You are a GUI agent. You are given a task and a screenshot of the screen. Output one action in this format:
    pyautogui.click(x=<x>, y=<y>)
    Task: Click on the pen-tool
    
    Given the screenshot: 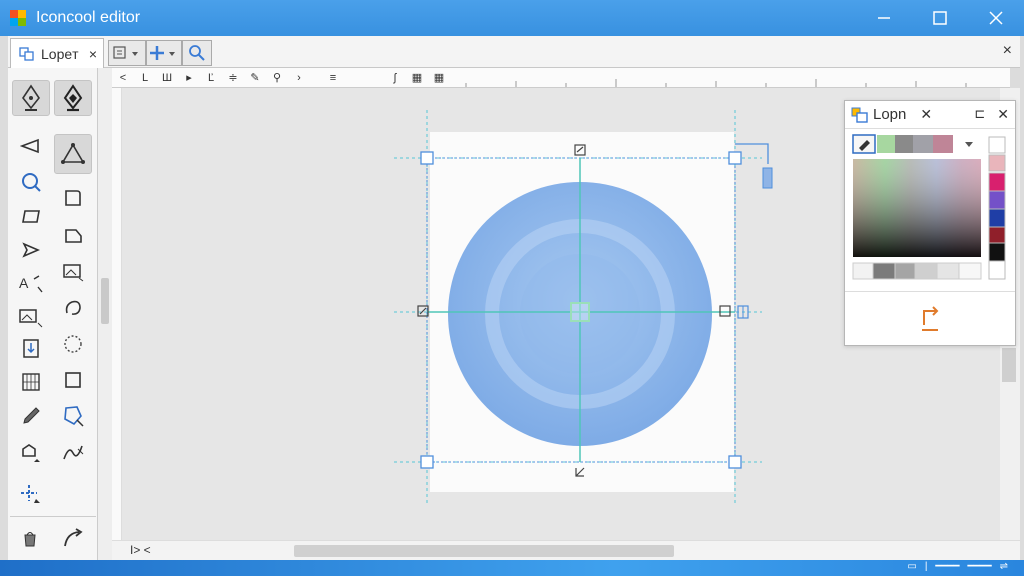 What is the action you would take?
    pyautogui.click(x=31, y=98)
    